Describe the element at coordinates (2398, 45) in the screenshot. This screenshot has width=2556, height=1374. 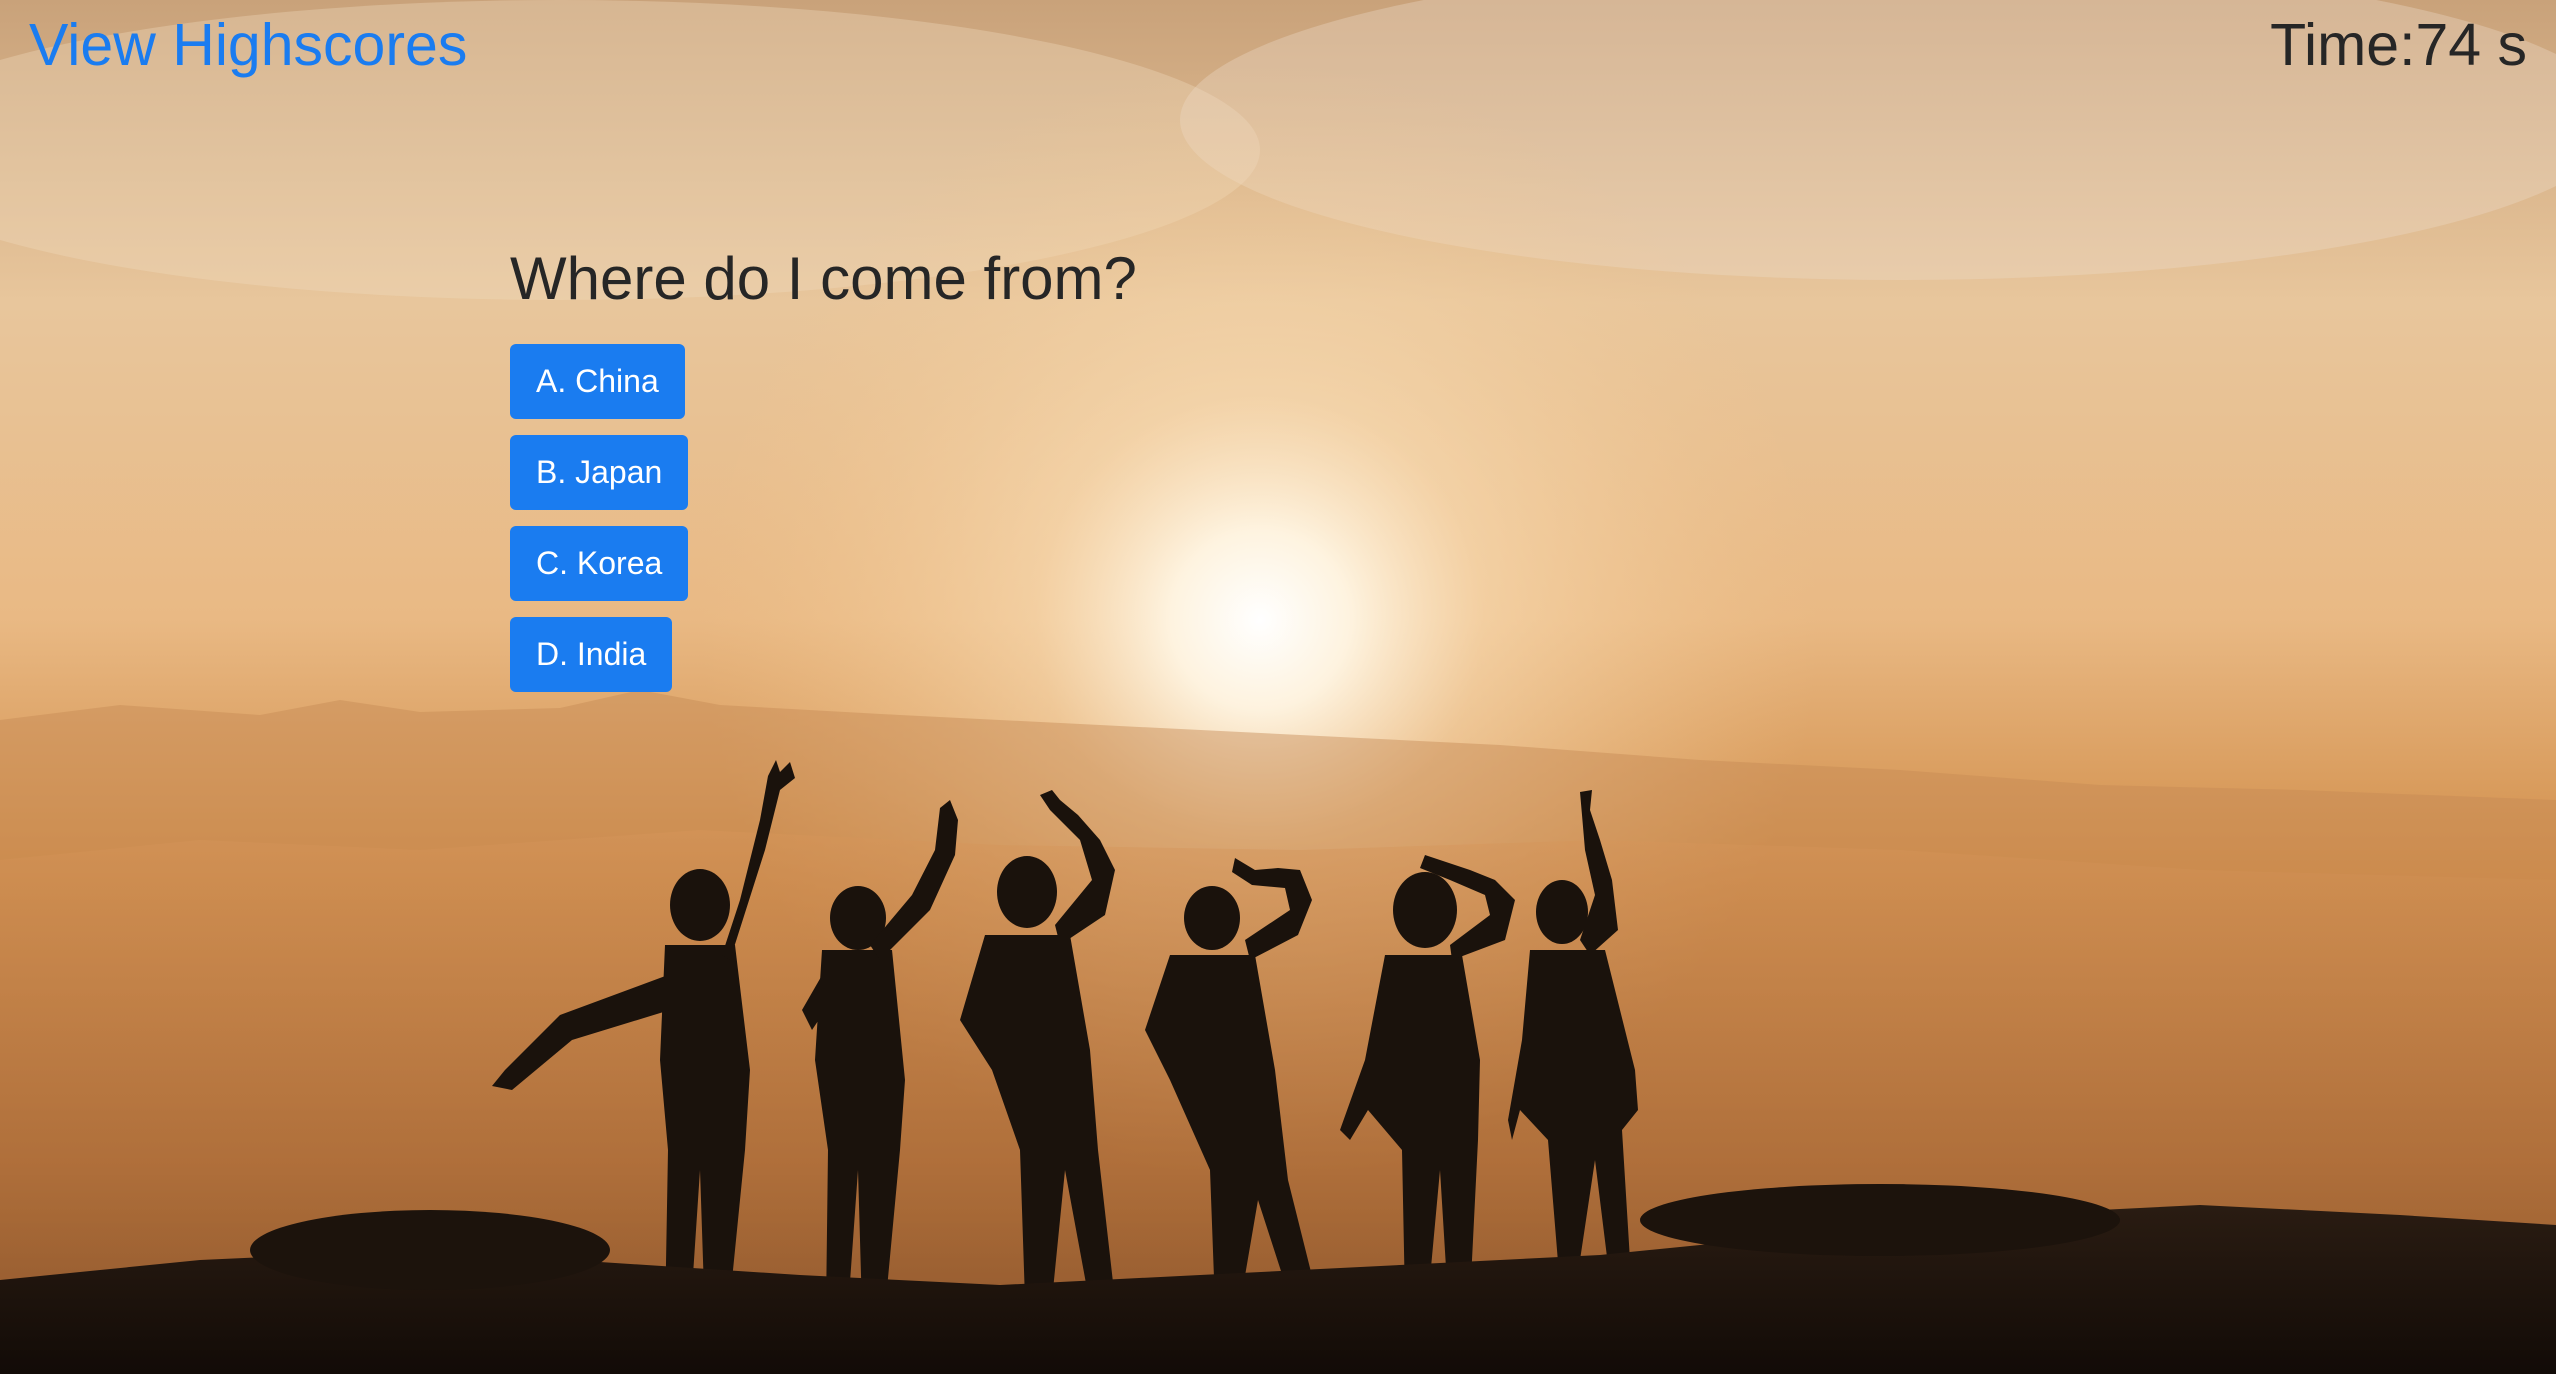
I see `timer-display: Time:74 s` at that location.